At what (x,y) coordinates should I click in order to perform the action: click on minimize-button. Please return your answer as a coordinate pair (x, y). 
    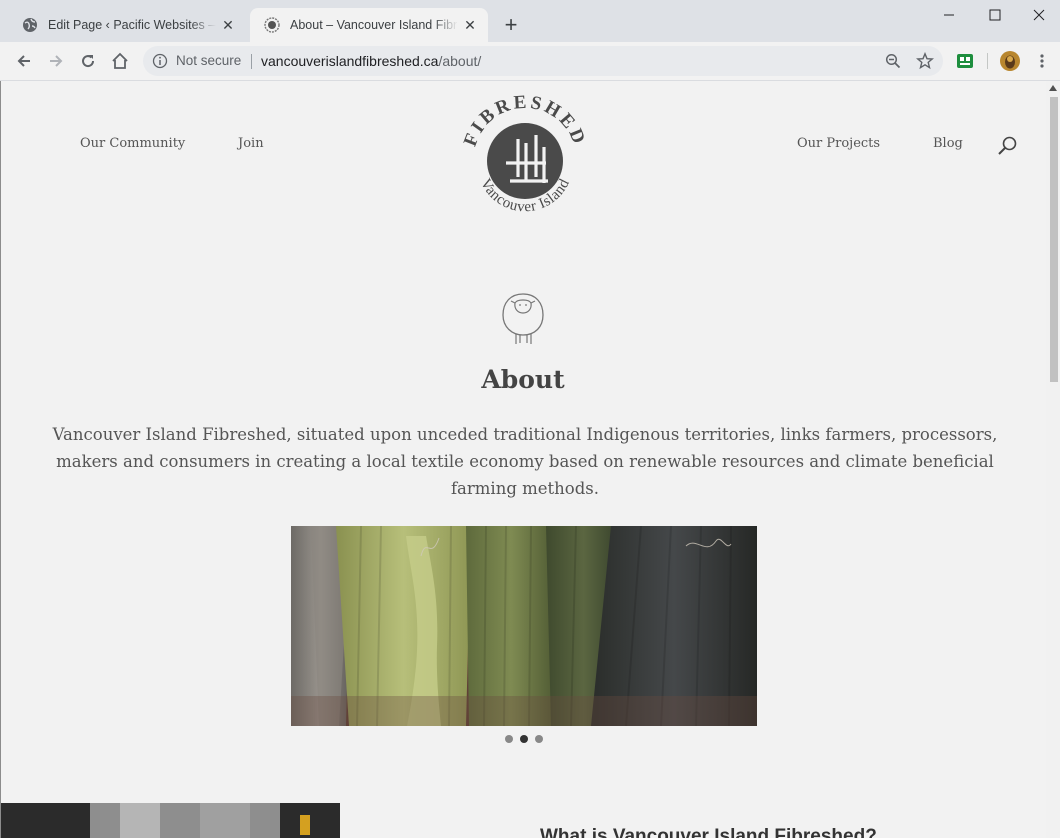
    Looking at the image, I should click on (949, 15).